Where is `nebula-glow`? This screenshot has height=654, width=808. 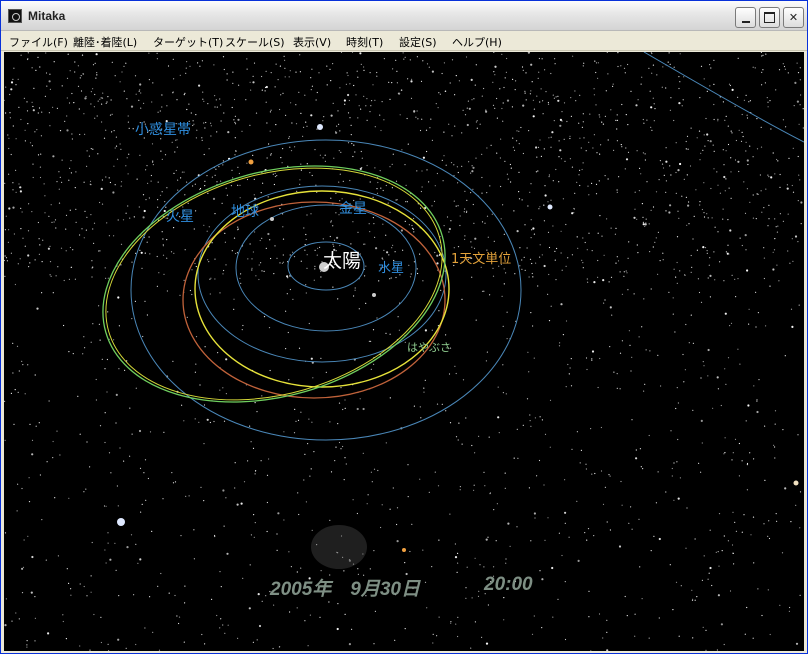
nebula-glow is located at coordinates (339, 547).